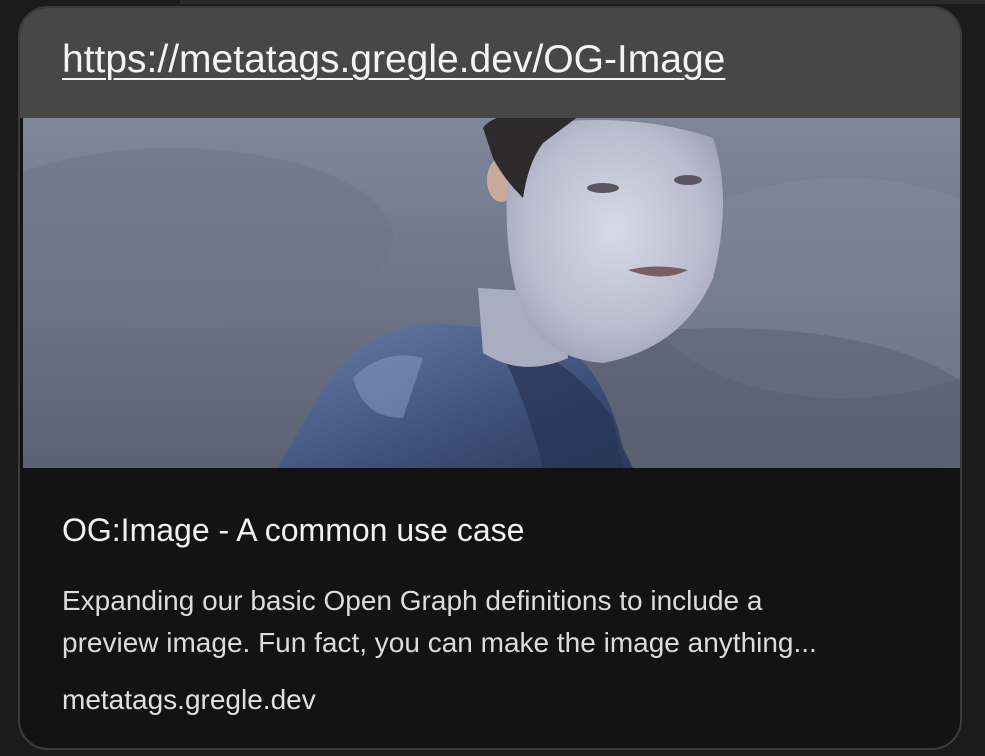 The image size is (985, 756). I want to click on preview-title: OG:Image - A common use case, so click(293, 530).